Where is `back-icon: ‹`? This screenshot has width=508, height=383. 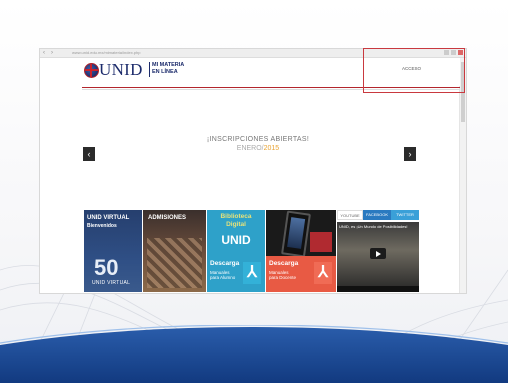 back-icon: ‹ is located at coordinates (46, 53).